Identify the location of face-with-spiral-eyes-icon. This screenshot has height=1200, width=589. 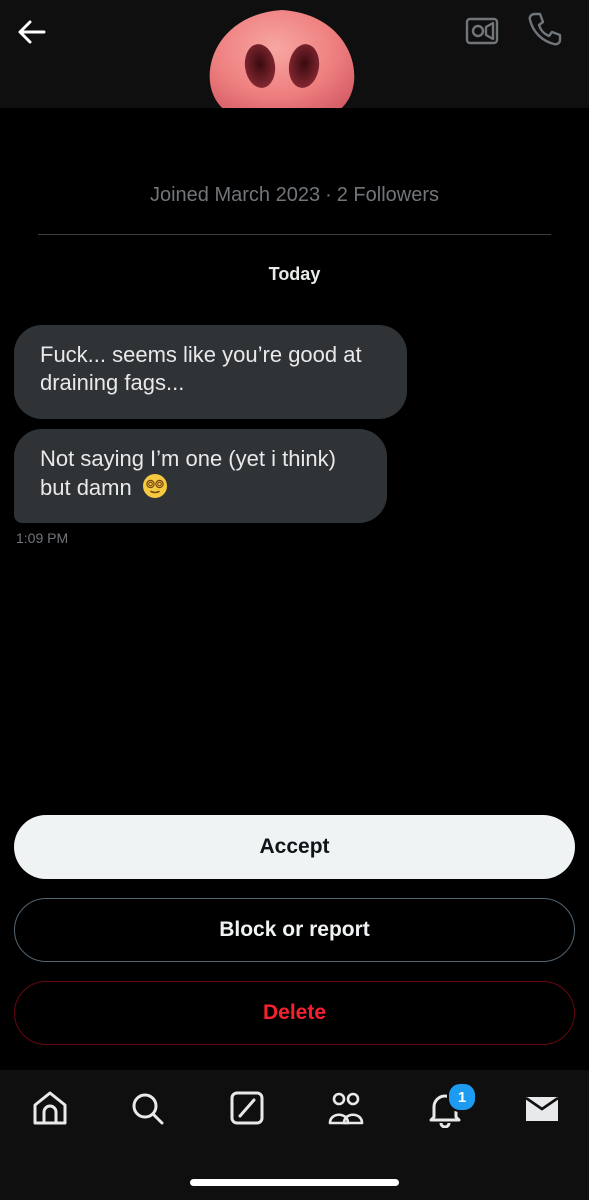
(155, 489).